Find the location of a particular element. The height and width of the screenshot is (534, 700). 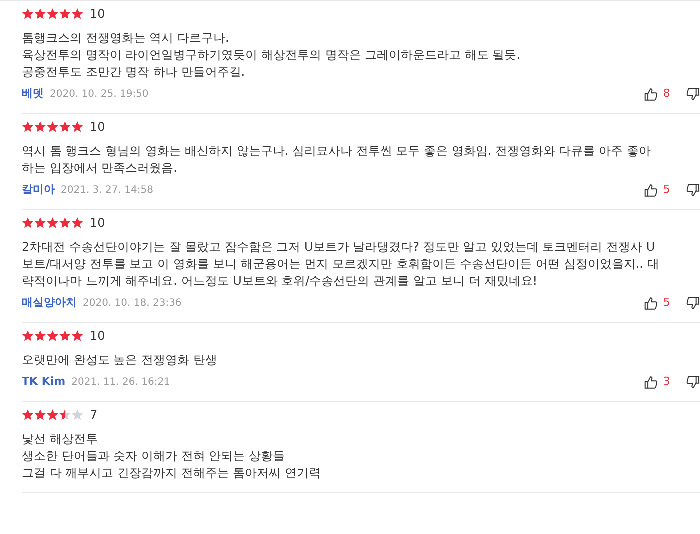

review-text: 2차대전 수송선단이야기는 잘 몰랐고 잠수함은 그저 U보트가 날라댕겼다? 정도만 알고 있었는데 토크멘터리 전쟁사 U보트/대서양 전투를 보고 이 영화를 보니 해군용어는 먼지 모르겠지만 호휘함이든 수송선단이든 어떤 심정이었을지.. 대략적이나마 느끼게 해주네요. 어느정도 U보트와 호위/수송선단의 관계를 알고 보니 더 재밌네요! is located at coordinates (341, 264).